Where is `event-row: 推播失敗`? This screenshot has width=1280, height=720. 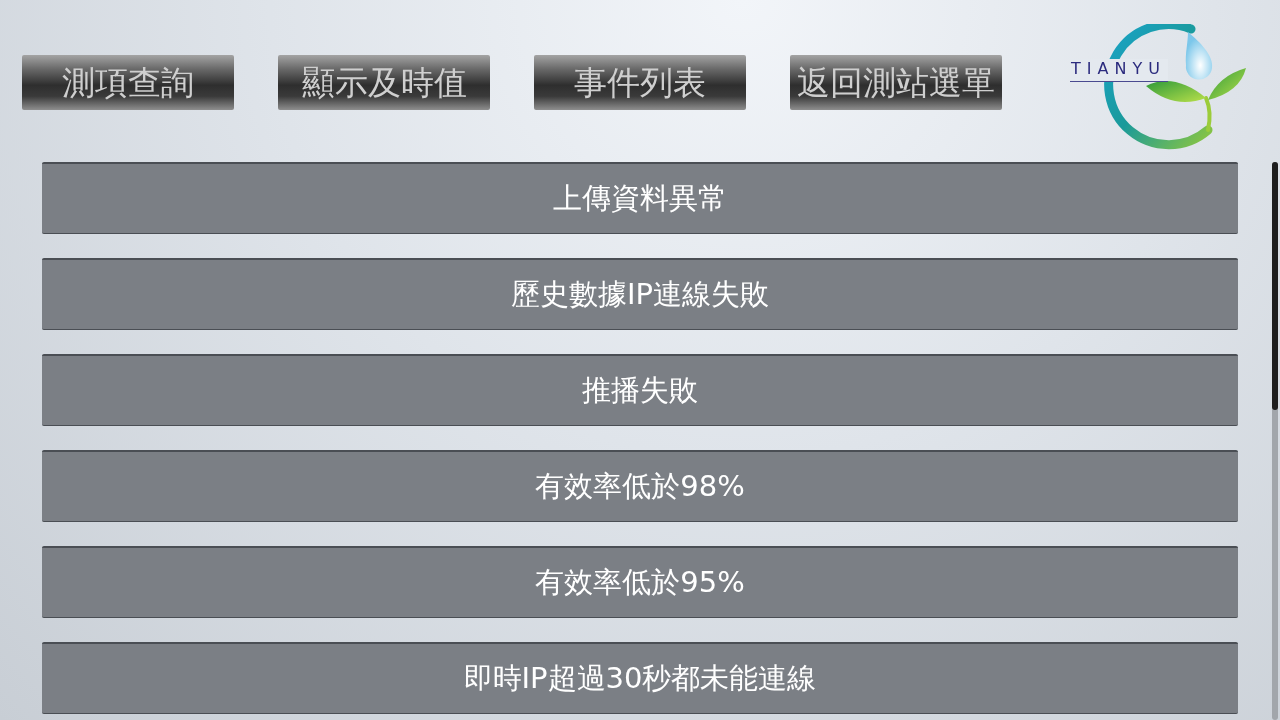 event-row: 推播失敗 is located at coordinates (640, 390).